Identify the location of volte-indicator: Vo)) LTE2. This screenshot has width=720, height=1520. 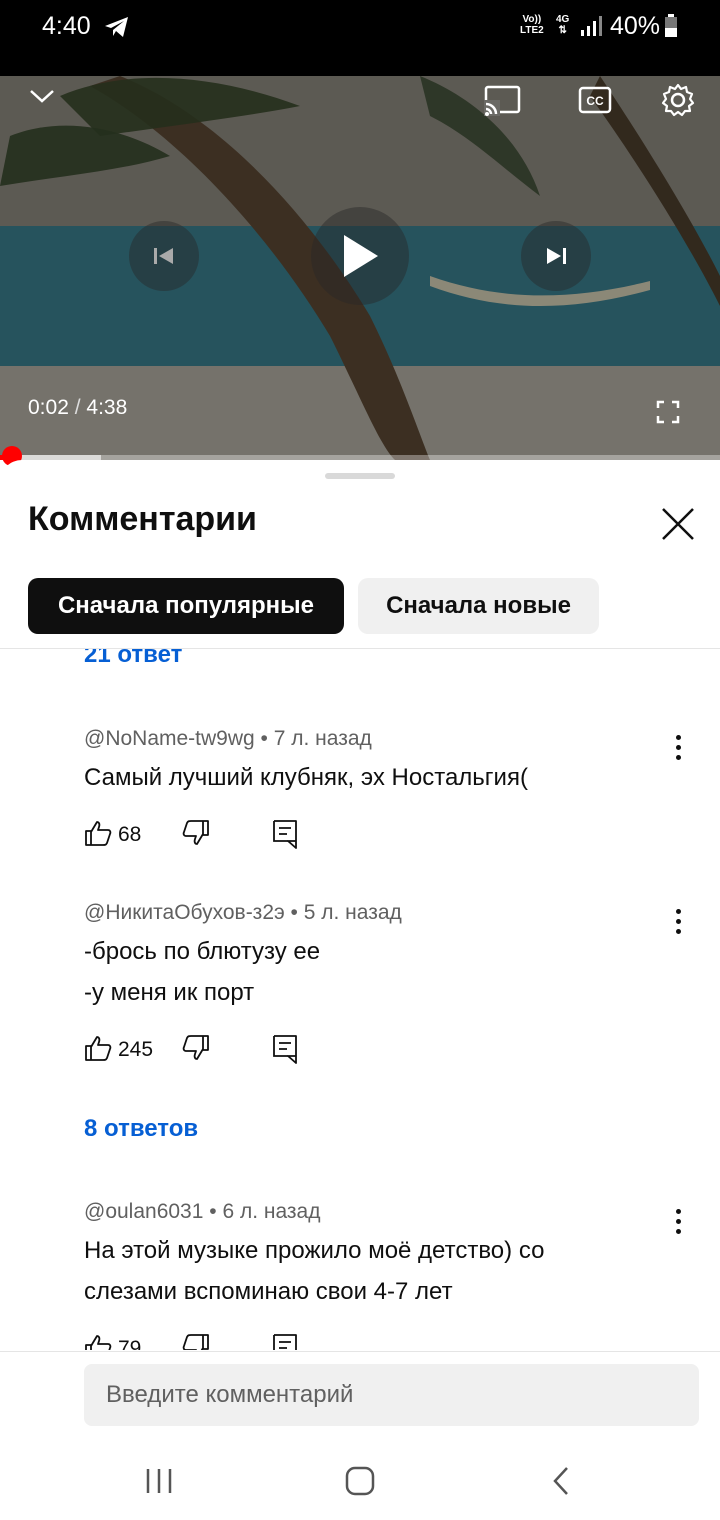
(532, 25).